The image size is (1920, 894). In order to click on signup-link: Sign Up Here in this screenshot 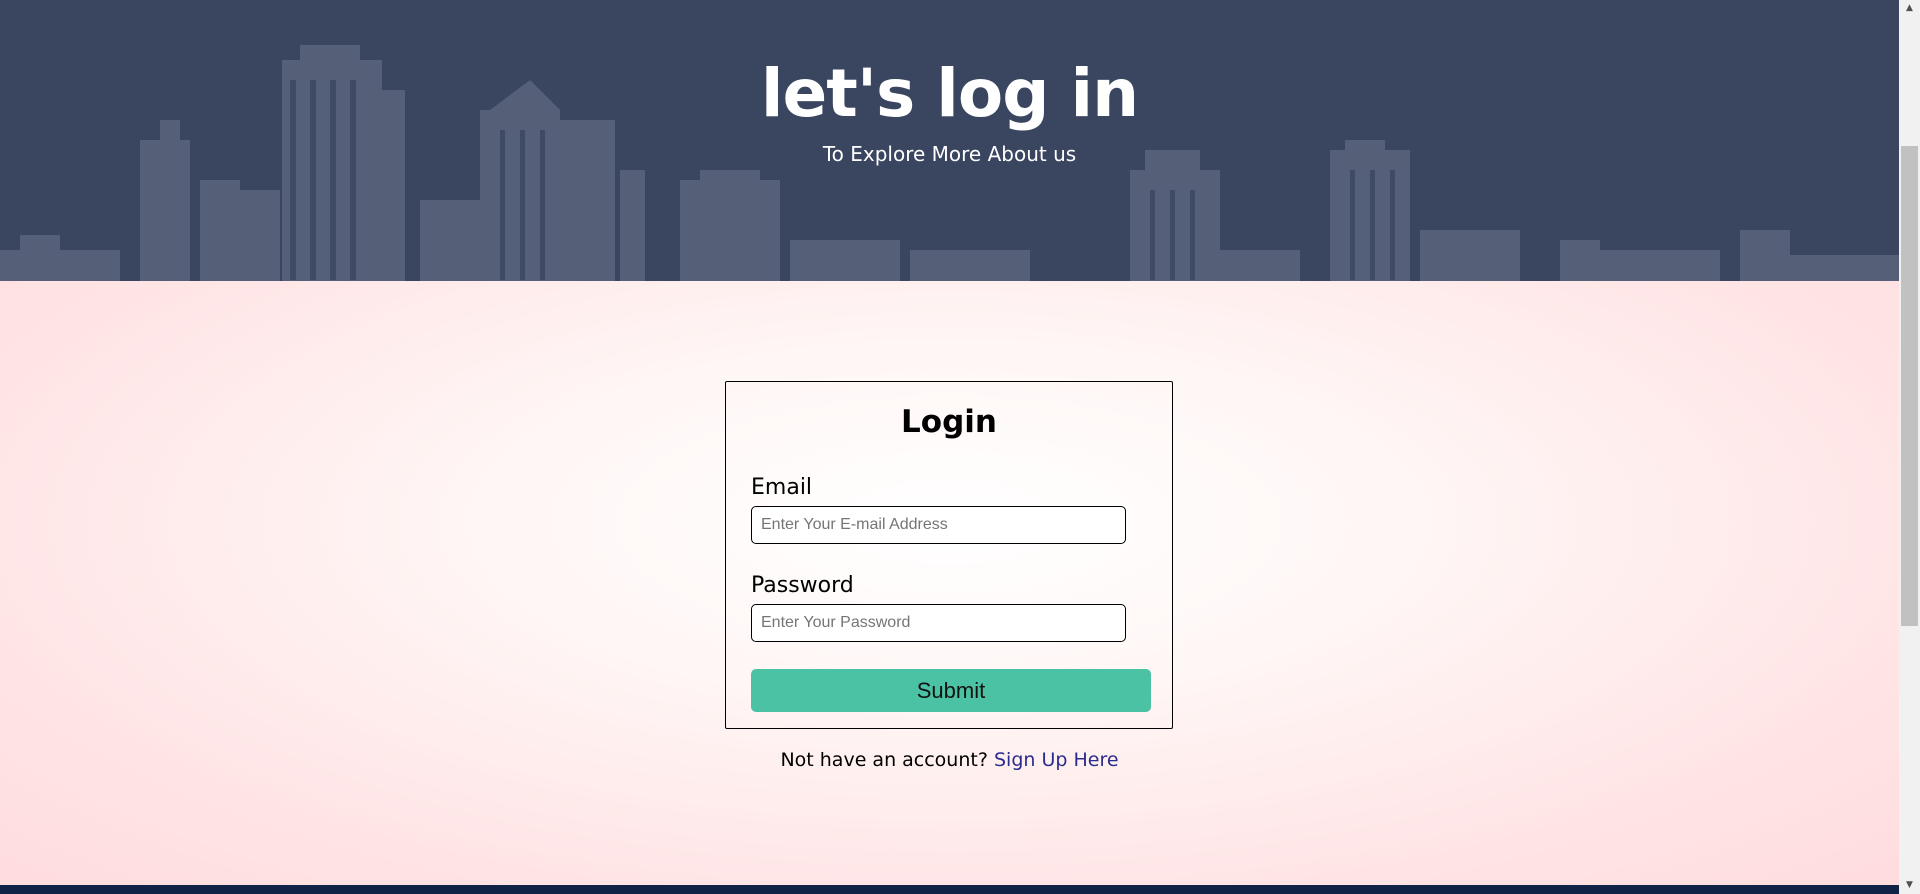, I will do `click(1056, 760)`.